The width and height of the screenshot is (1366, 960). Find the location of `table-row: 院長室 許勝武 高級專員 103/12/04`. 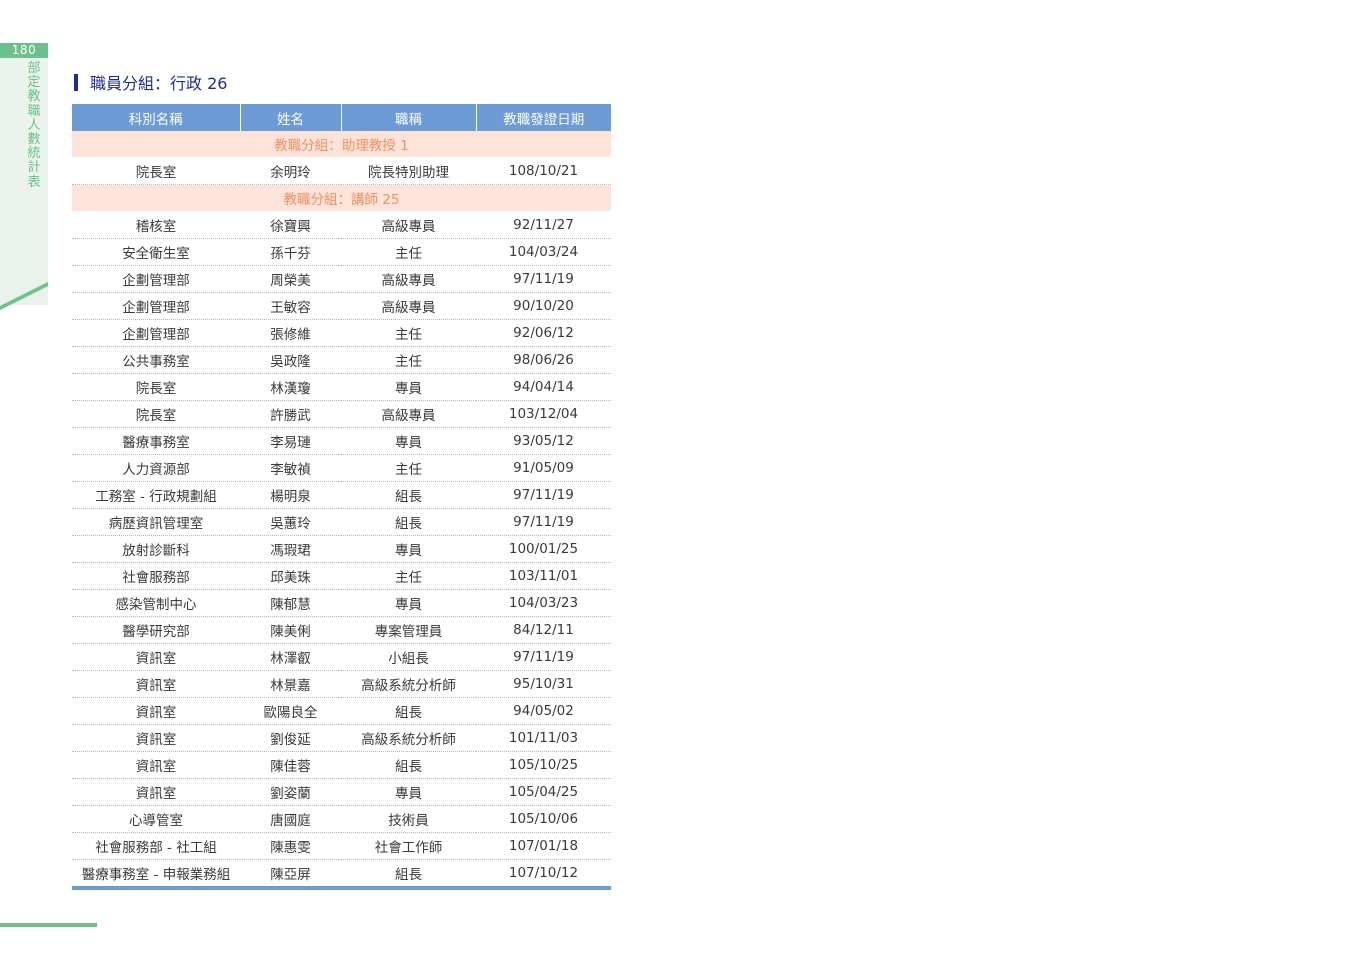

table-row: 院長室 許勝武 高級專員 103/12/04 is located at coordinates (341, 414).